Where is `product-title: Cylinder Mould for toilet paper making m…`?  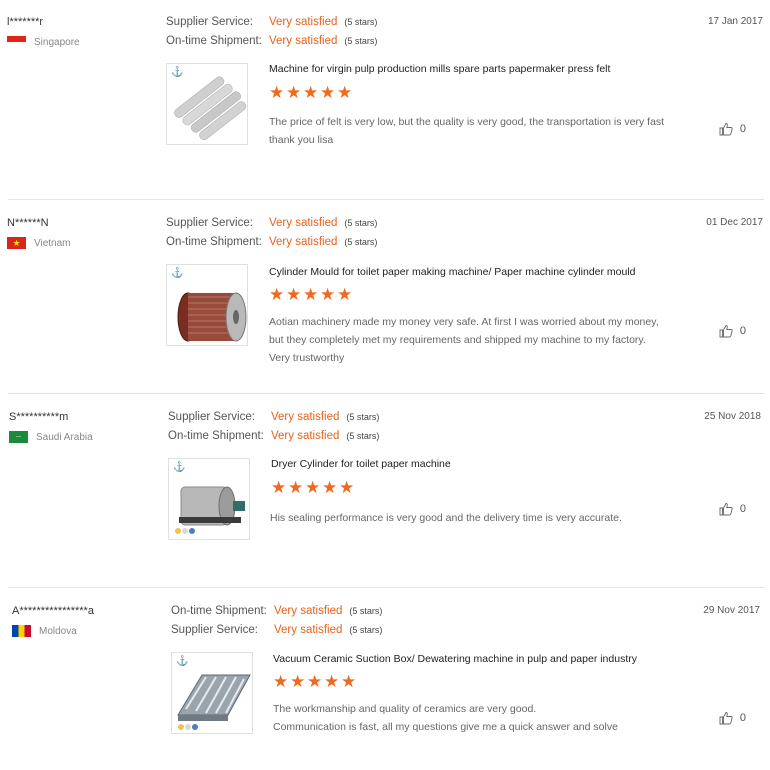 product-title: Cylinder Mould for toilet paper making m… is located at coordinates (452, 272).